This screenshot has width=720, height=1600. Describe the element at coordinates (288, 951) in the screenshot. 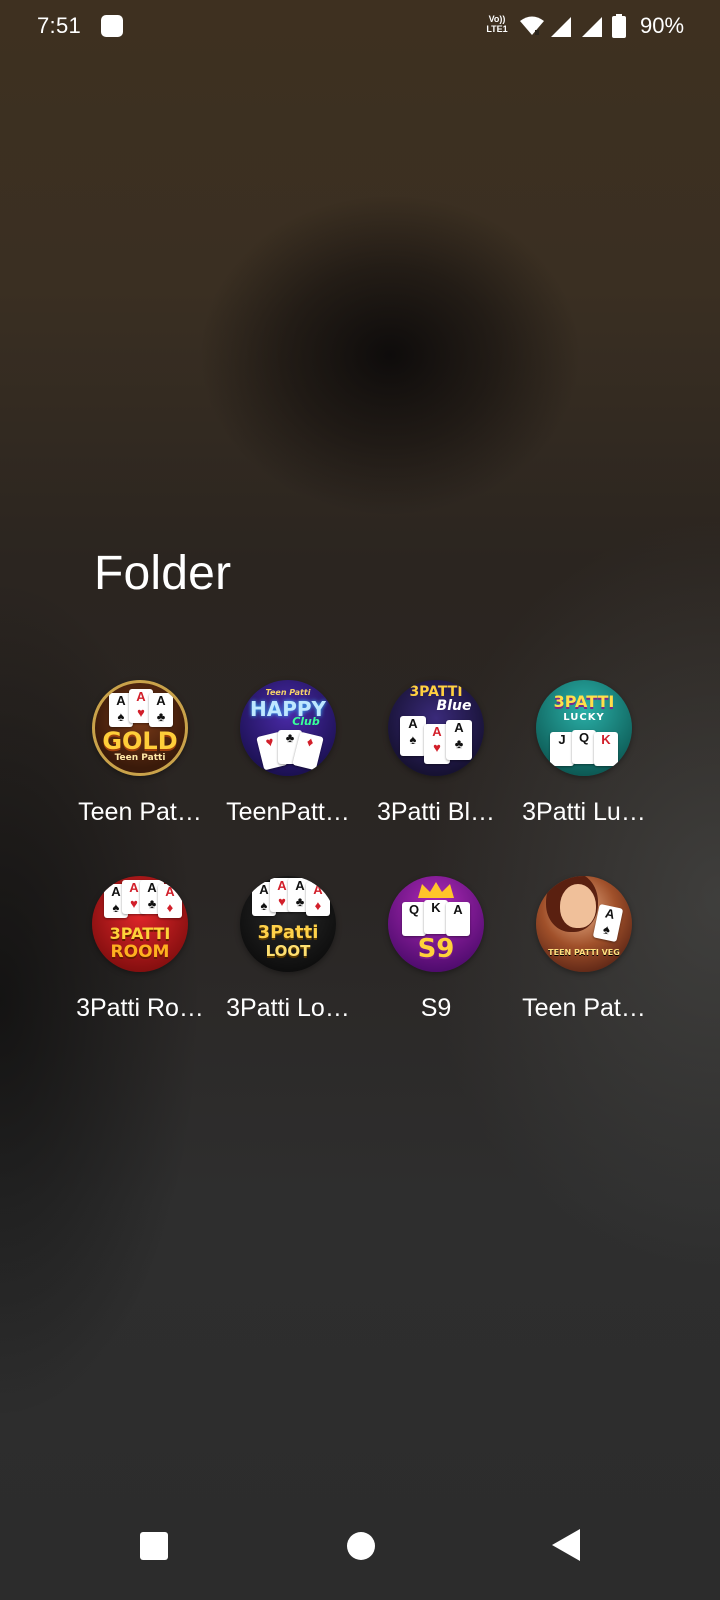

I see `loot-logo-text: LOOT` at that location.